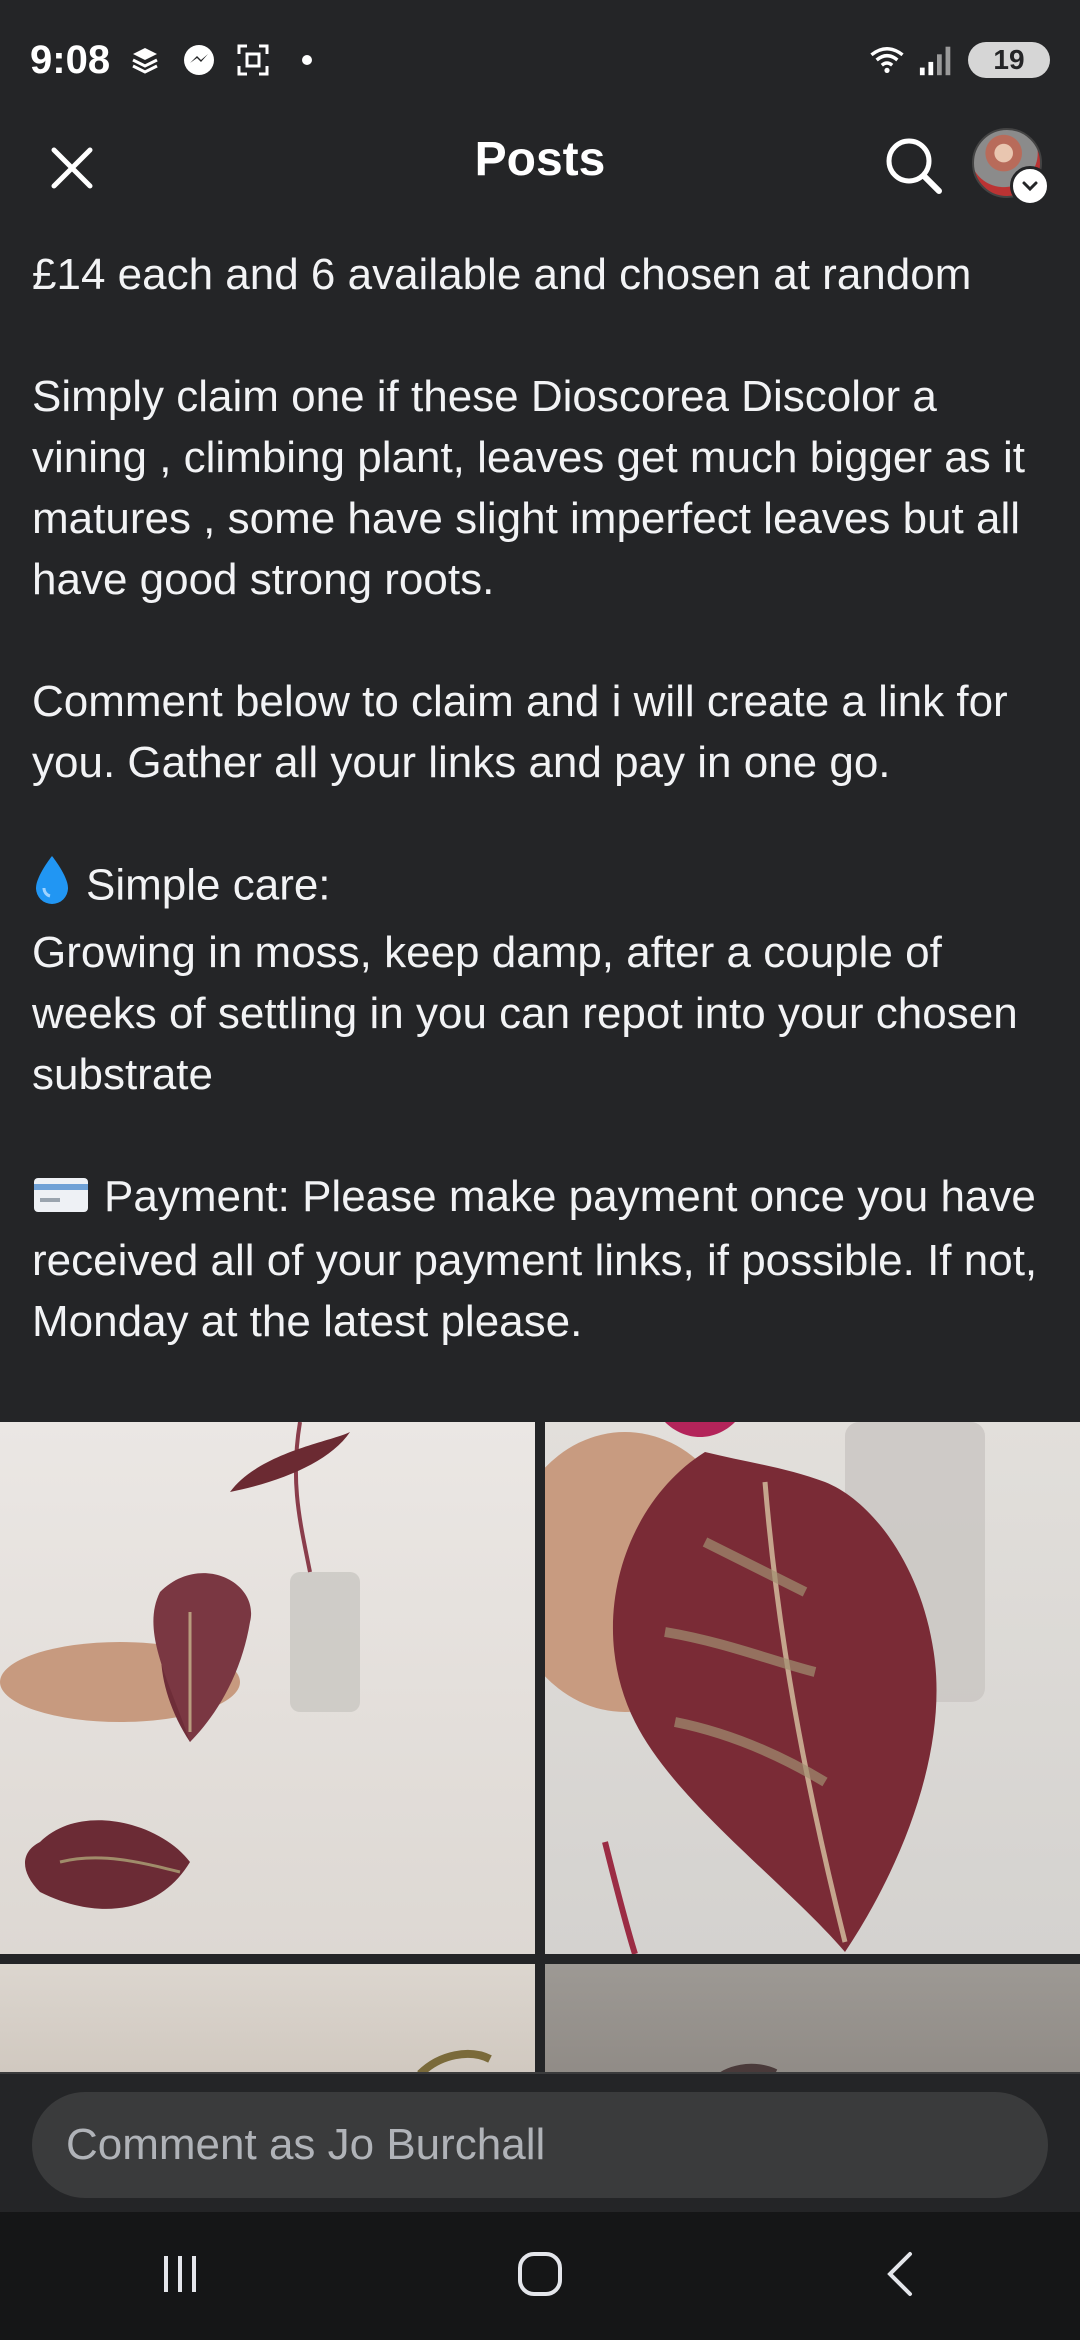 This screenshot has height=2340, width=1080. What do you see at coordinates (540, 60) in the screenshot?
I see `status-bar: 9:08 19` at bounding box center [540, 60].